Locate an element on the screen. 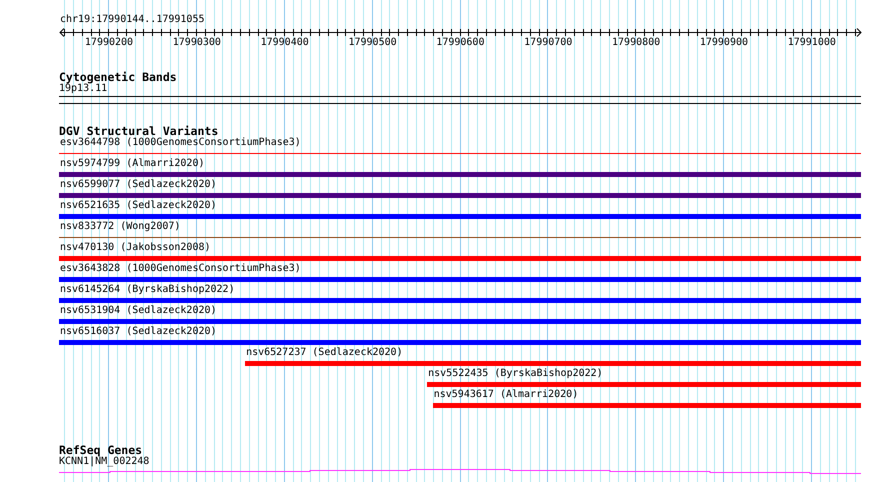  variant-label: nsv6521635 (Sedlazeck2020) is located at coordinates (138, 206).